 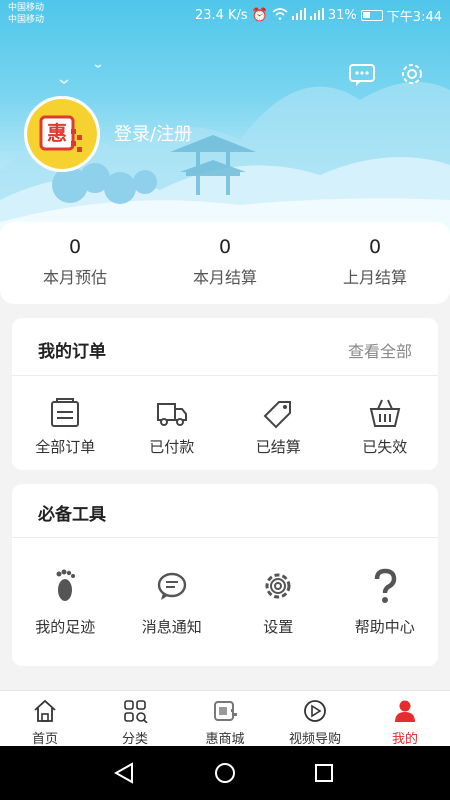 What do you see at coordinates (65, 602) in the screenshot?
I see `footprint-button: 我的足迹` at bounding box center [65, 602].